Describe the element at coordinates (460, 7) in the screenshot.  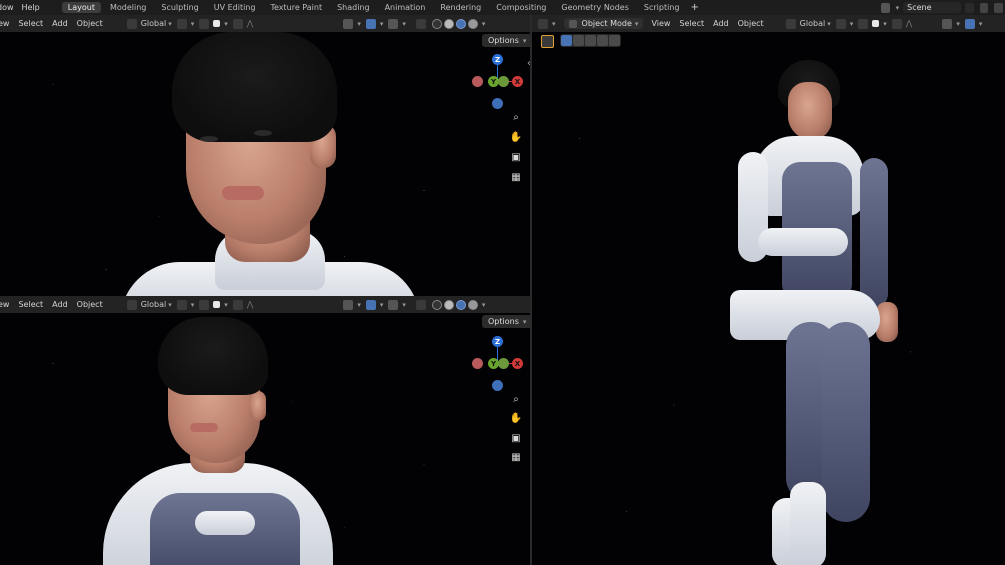
I see `tab-rendering: Rendering` at that location.